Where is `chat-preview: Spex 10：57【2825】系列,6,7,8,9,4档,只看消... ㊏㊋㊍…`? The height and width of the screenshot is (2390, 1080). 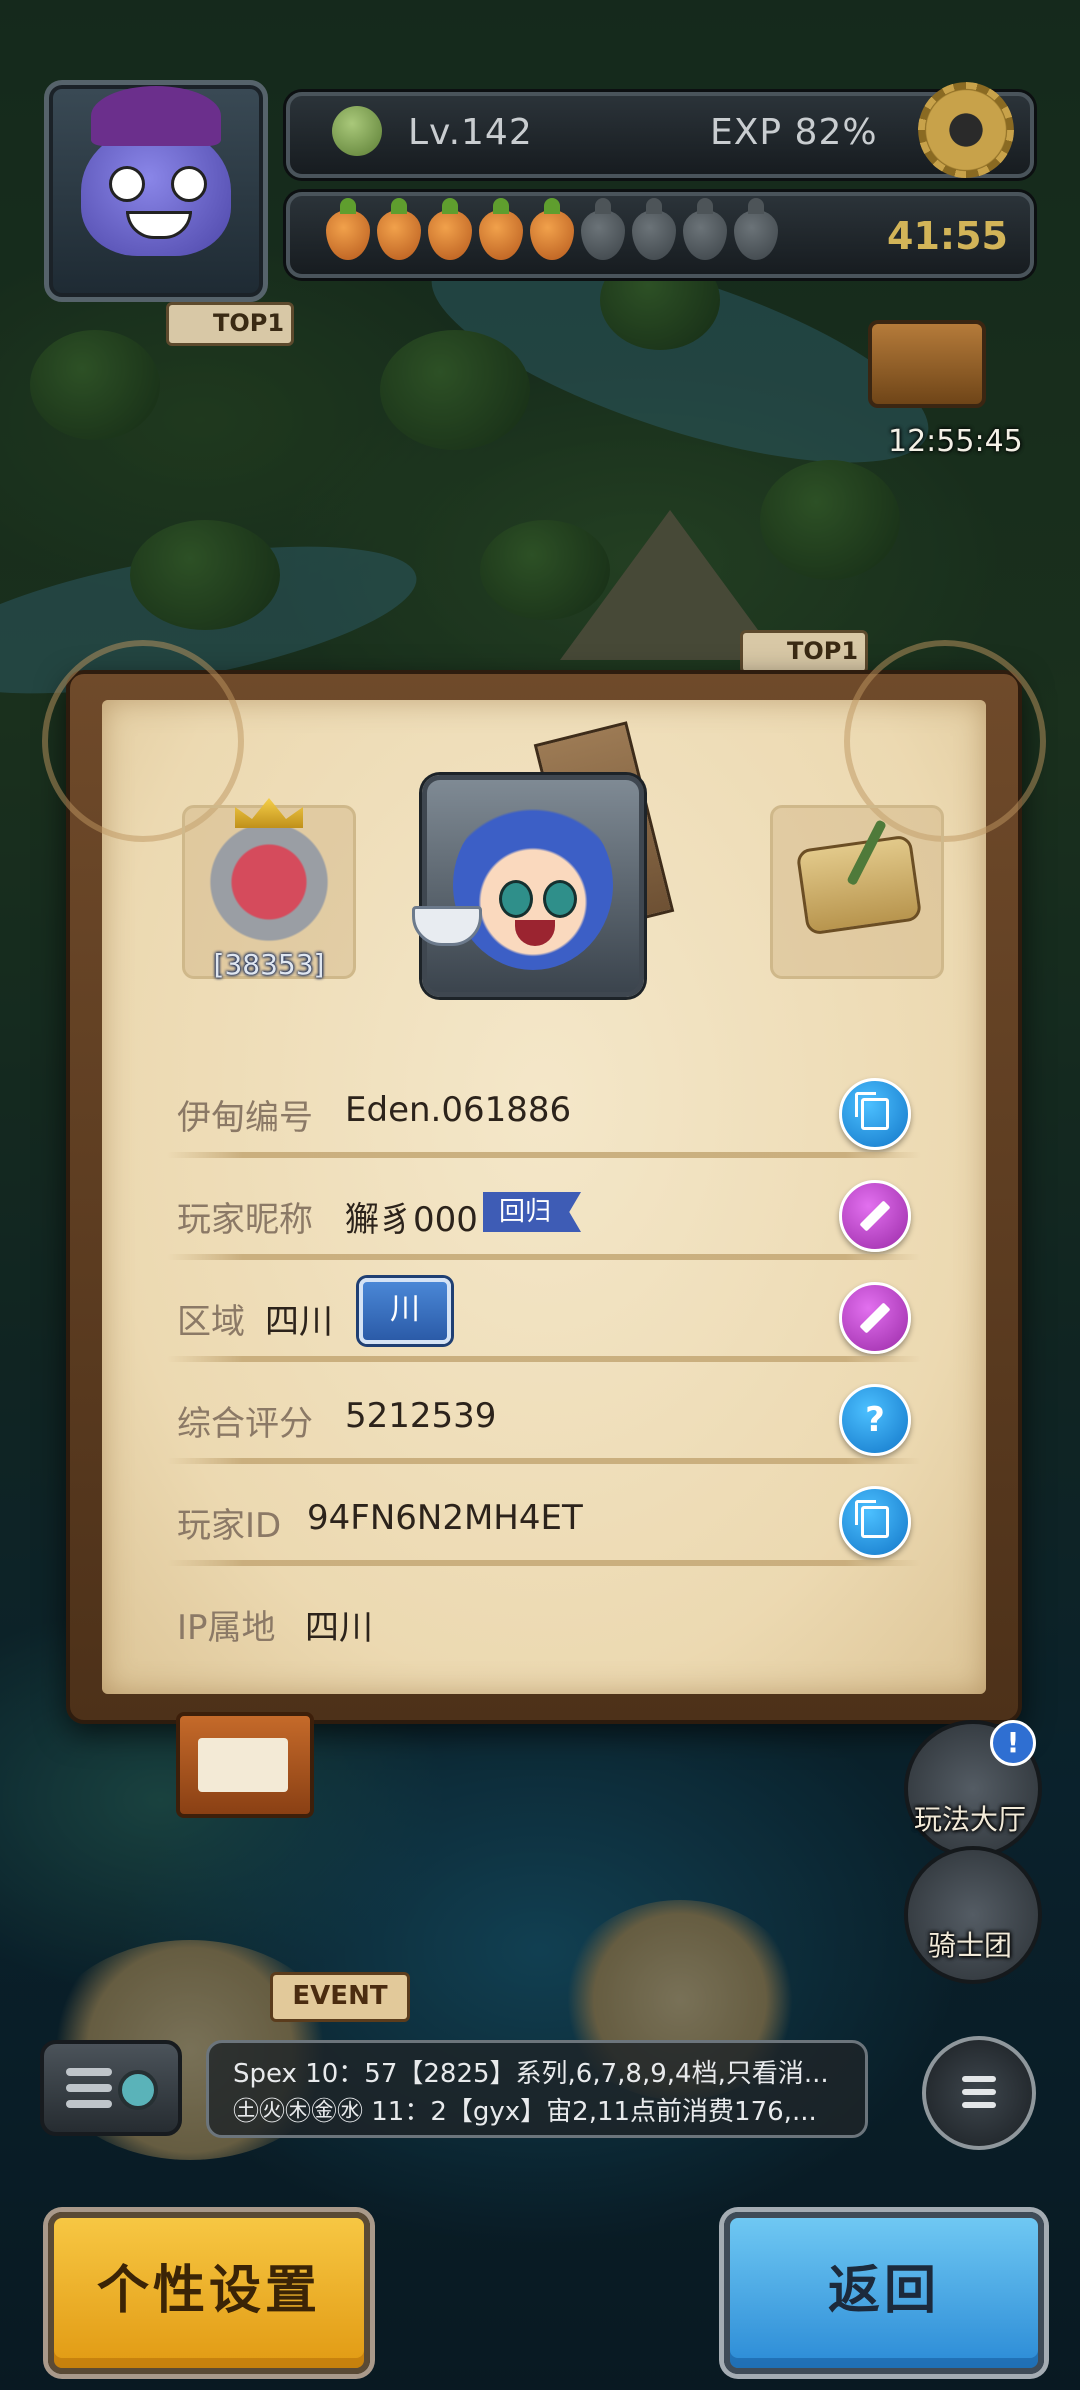 chat-preview: Spex 10：57【2825】系列,6,7,8,9,4档,只看消... ㊏㊋㊍… is located at coordinates (537, 2089).